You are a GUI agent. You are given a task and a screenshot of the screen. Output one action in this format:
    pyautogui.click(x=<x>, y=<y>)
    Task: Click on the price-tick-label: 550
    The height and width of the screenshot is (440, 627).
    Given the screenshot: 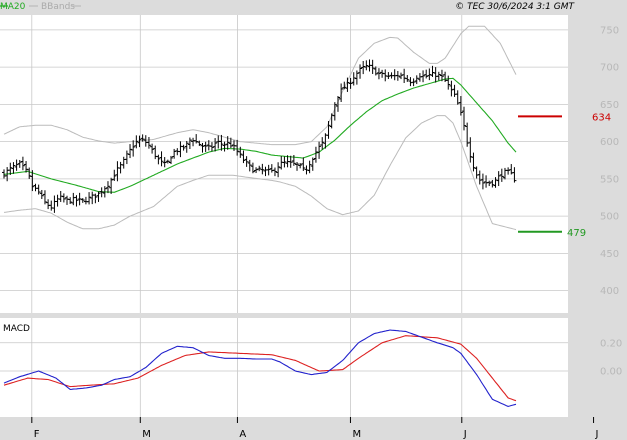 What is the action you would take?
    pyautogui.click(x=609, y=179)
    